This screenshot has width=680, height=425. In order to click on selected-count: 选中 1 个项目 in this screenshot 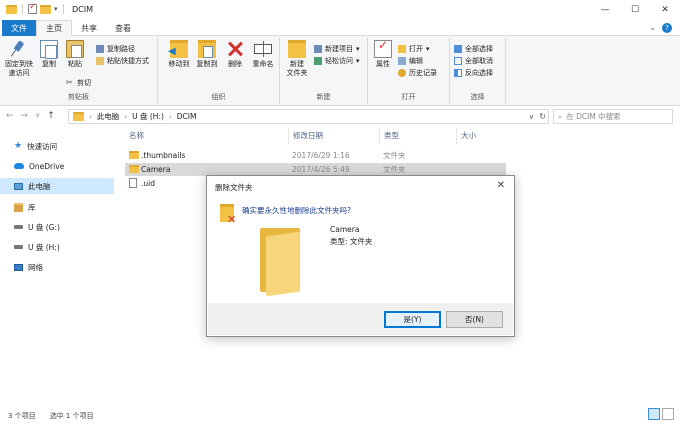, I will do `click(71, 416)`.